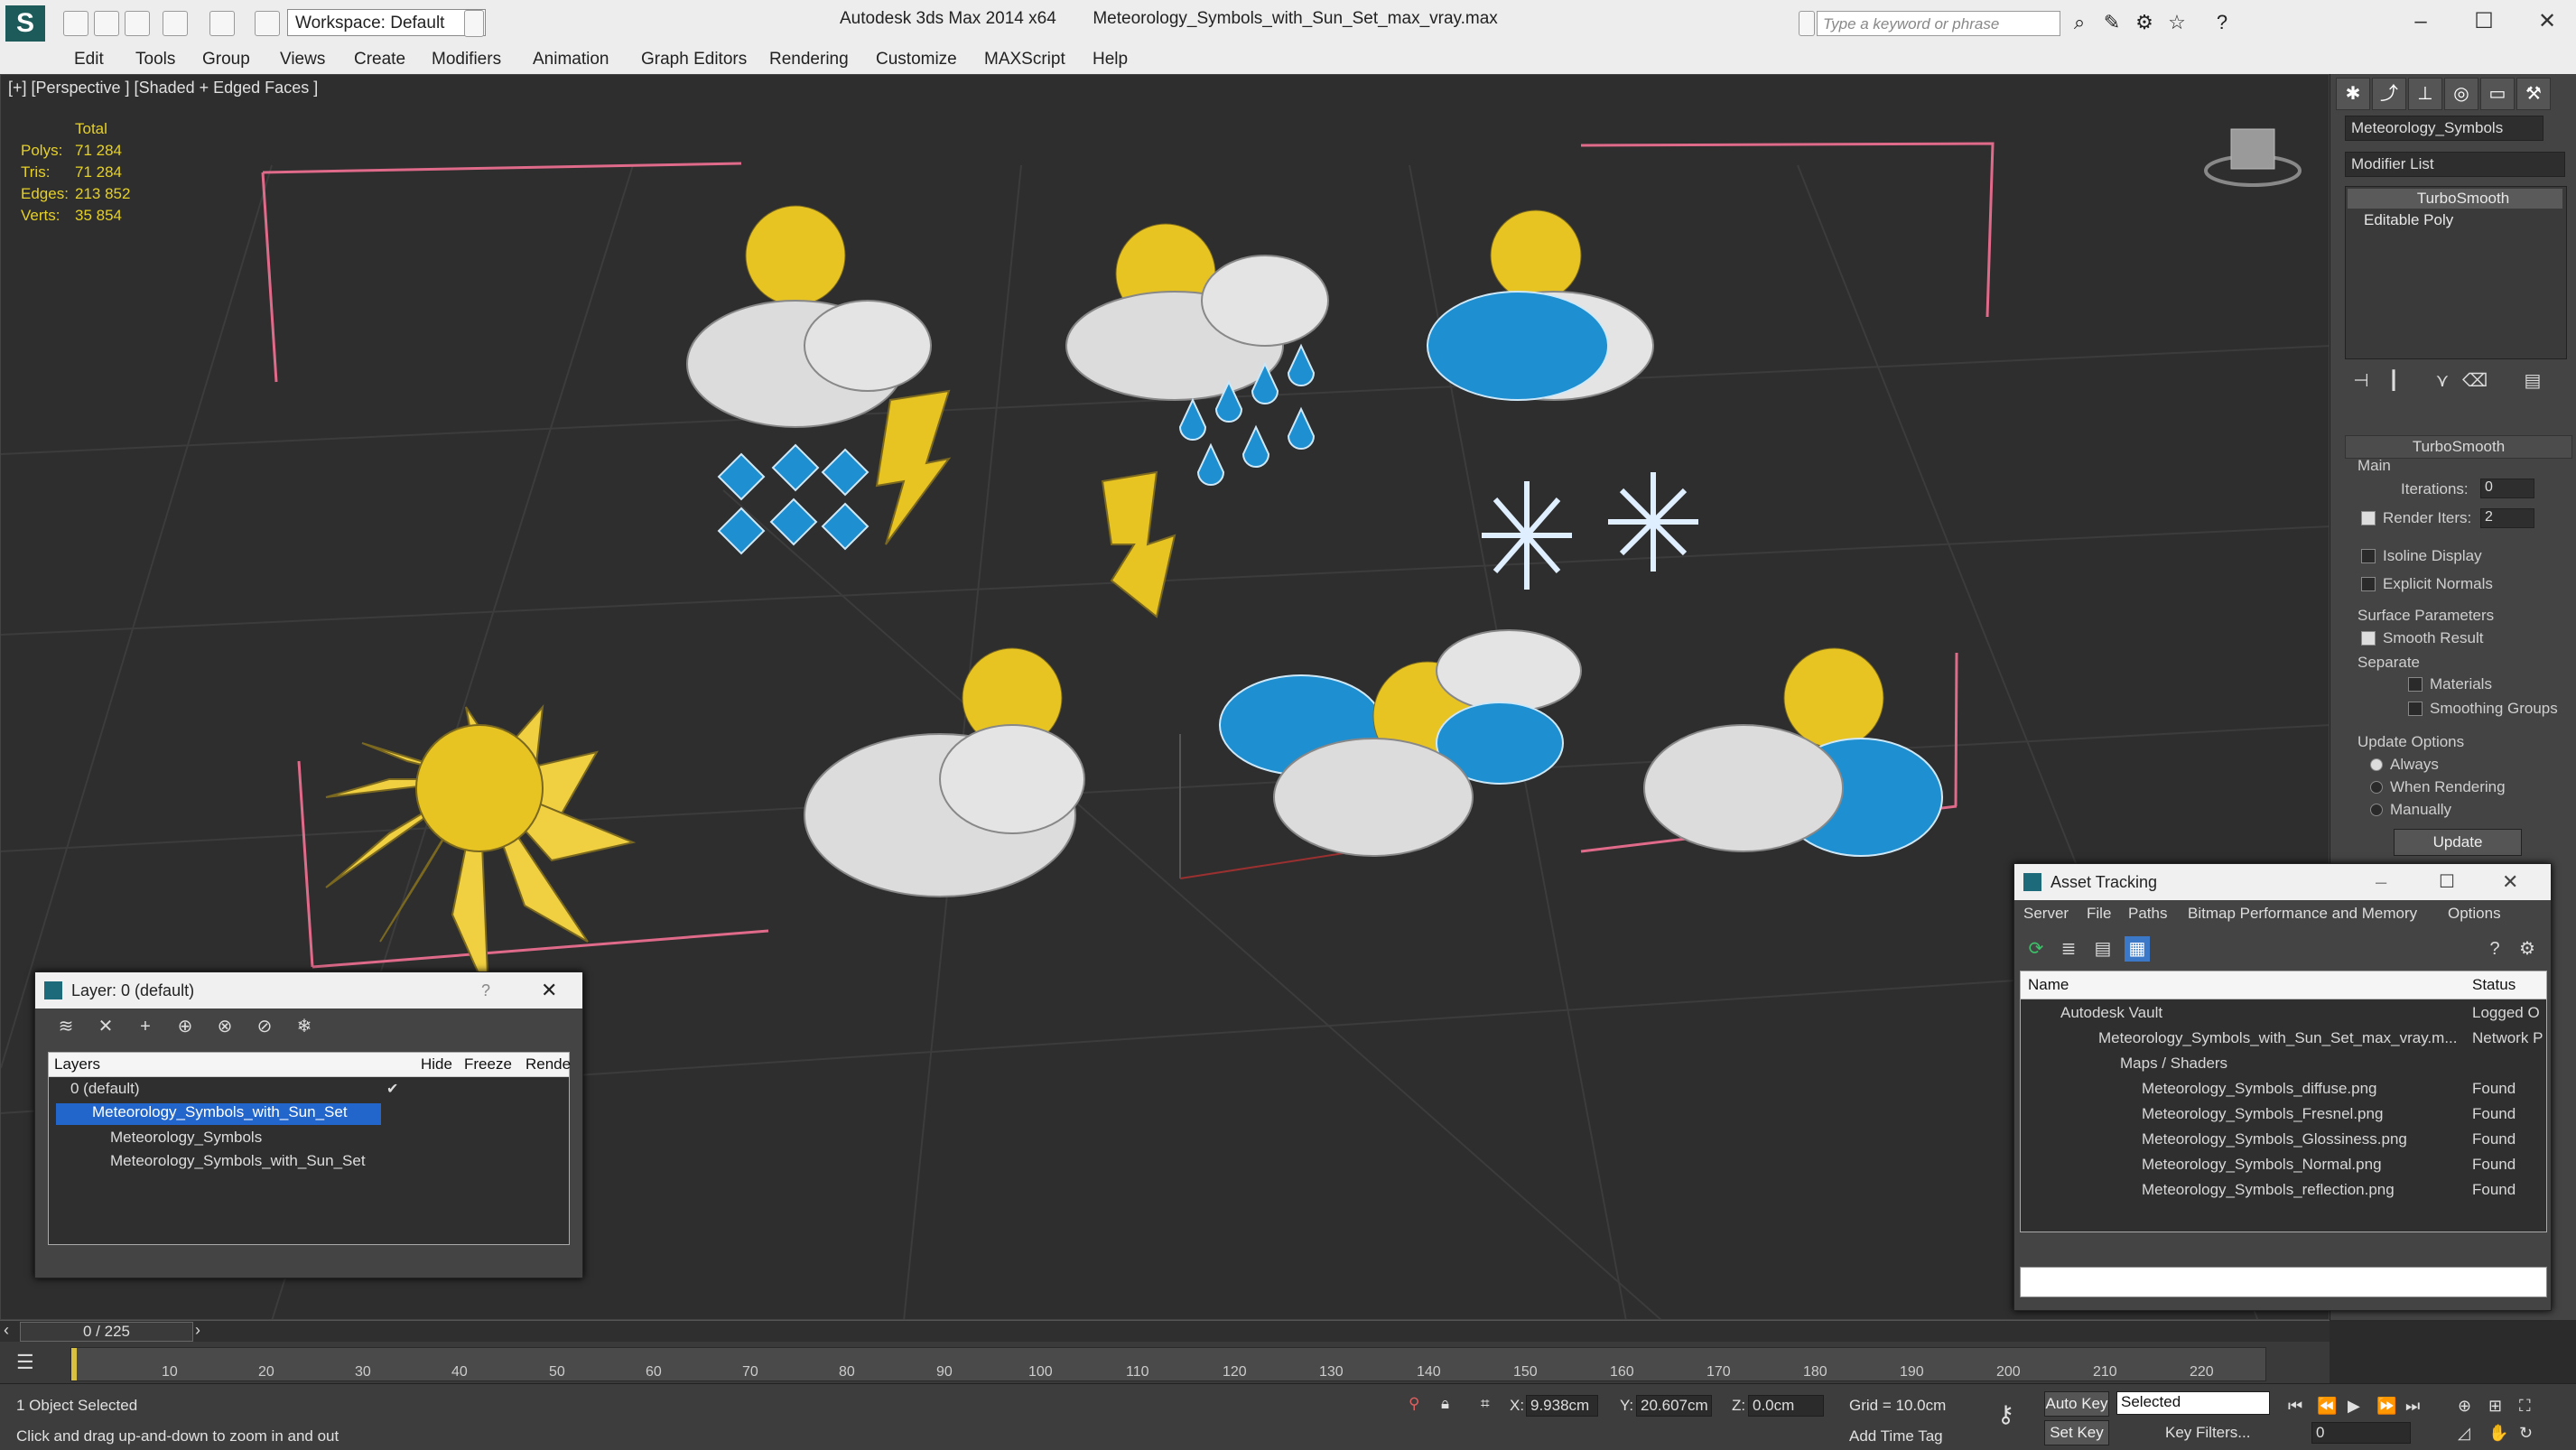  I want to click on isoline-checkbox, so click(2368, 556).